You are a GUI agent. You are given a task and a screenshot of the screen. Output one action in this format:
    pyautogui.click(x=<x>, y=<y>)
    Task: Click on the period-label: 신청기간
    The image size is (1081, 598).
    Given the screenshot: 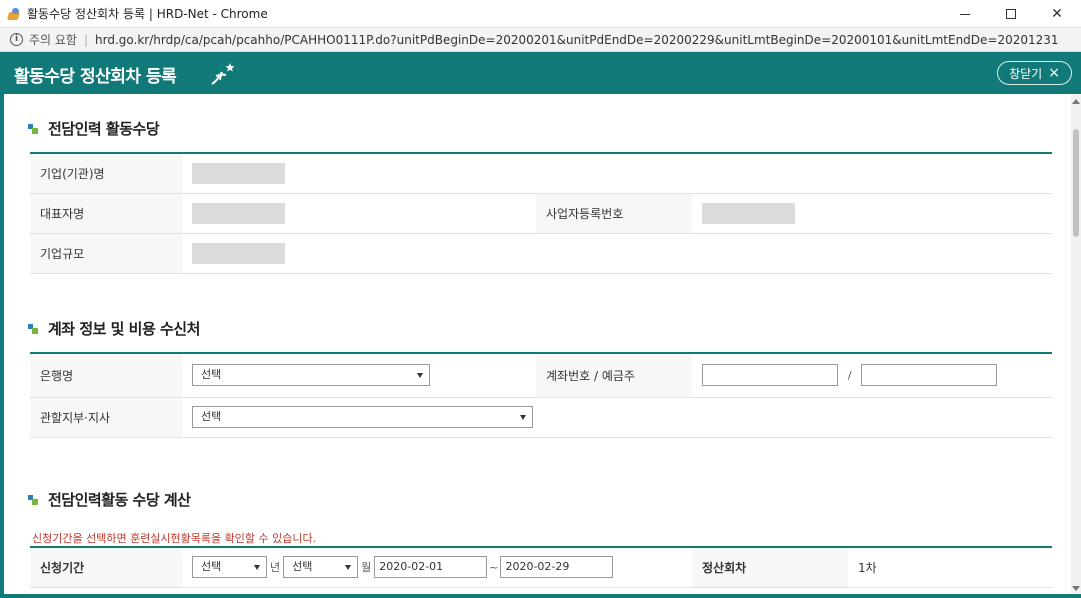 What is the action you would take?
    pyautogui.click(x=106, y=567)
    